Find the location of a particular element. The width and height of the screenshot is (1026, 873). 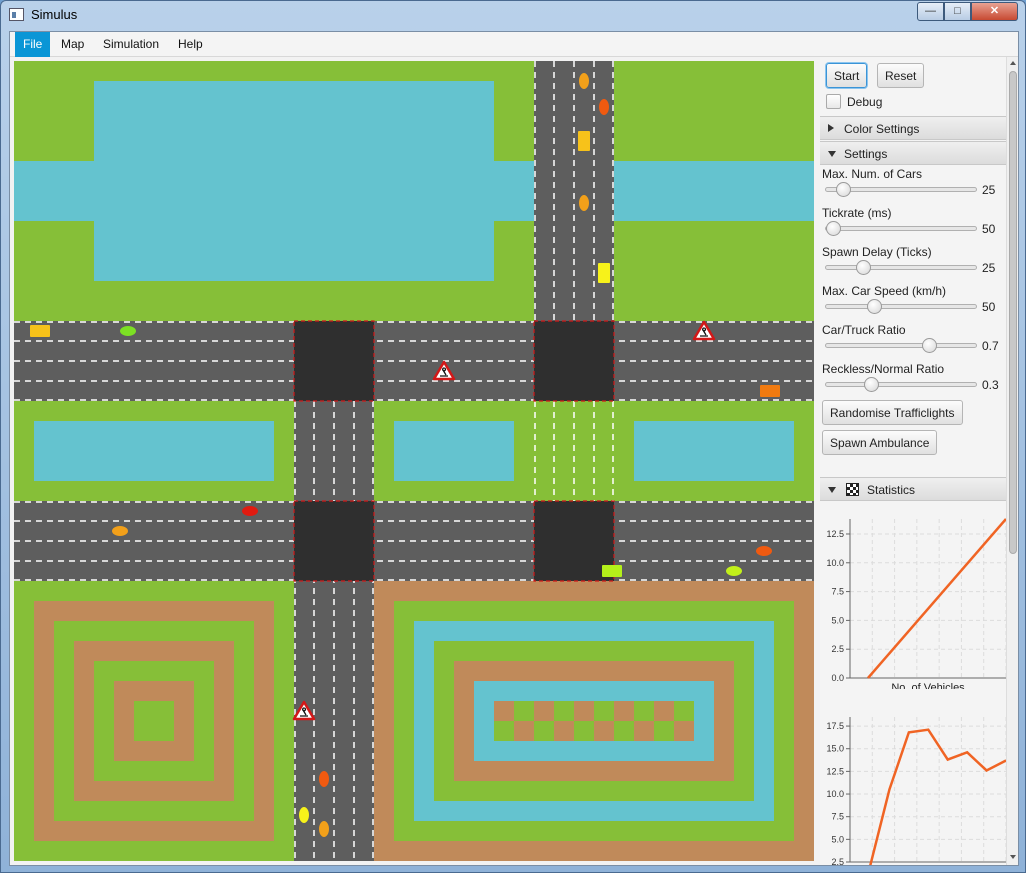

slider-label: Reckless/Normal Ratio is located at coordinates (883, 369).